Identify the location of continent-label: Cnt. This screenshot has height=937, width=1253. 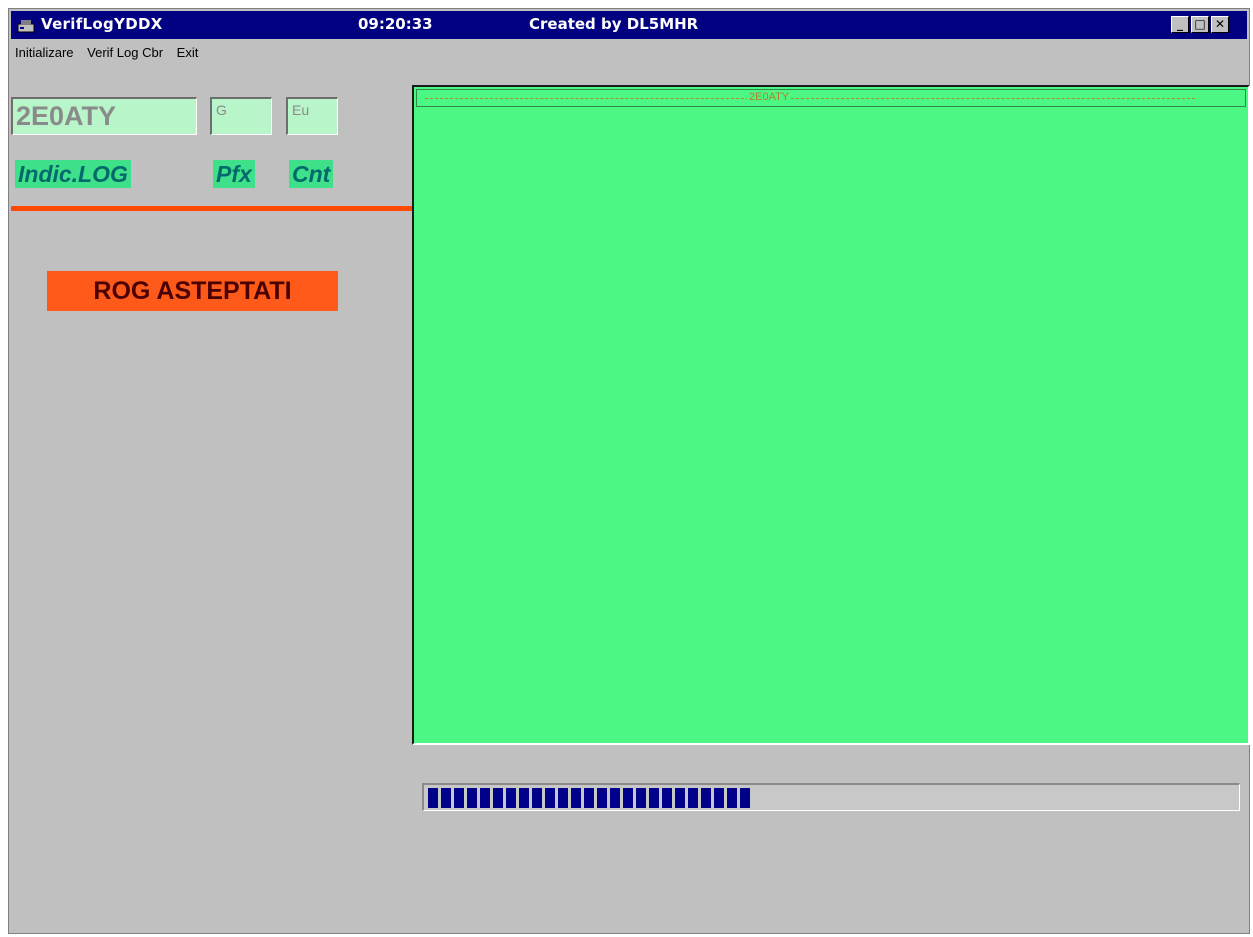
(311, 174).